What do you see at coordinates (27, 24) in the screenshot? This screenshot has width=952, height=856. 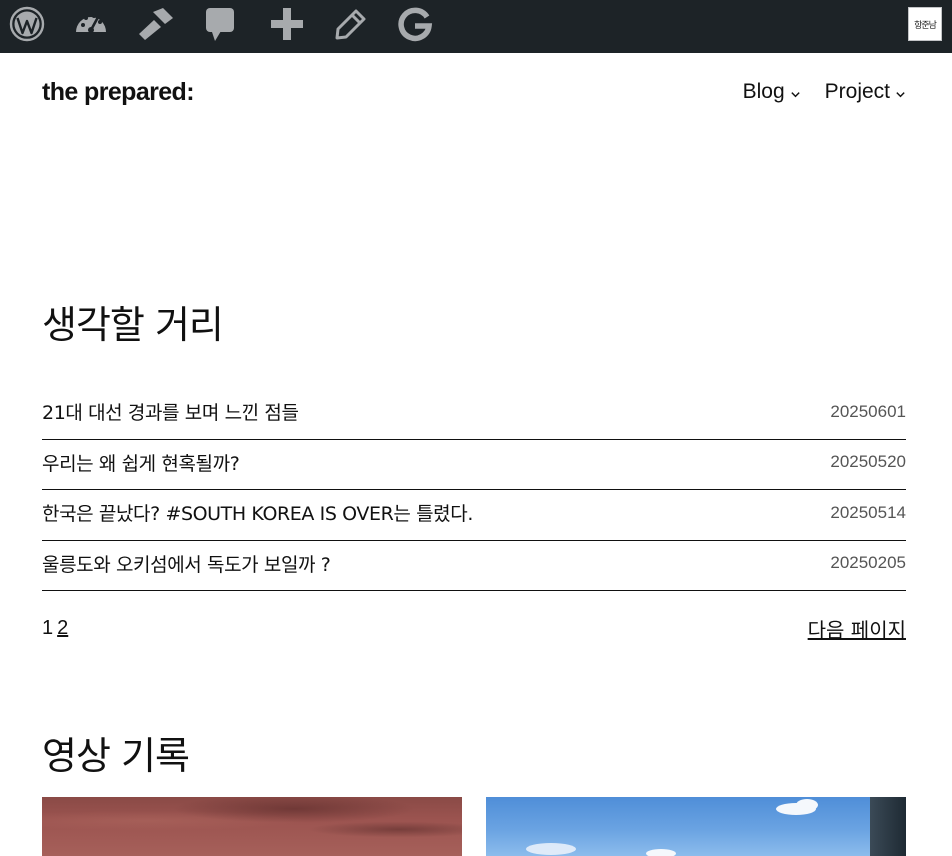 I see `wordpress-icon` at bounding box center [27, 24].